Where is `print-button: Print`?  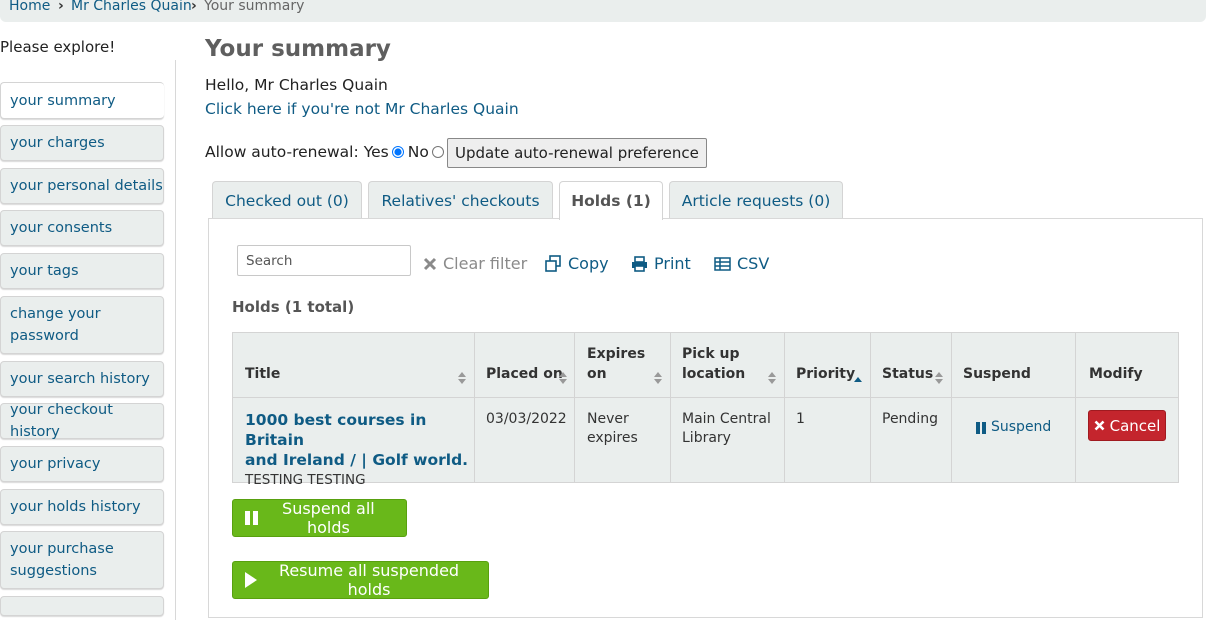
print-button: Print is located at coordinates (661, 263).